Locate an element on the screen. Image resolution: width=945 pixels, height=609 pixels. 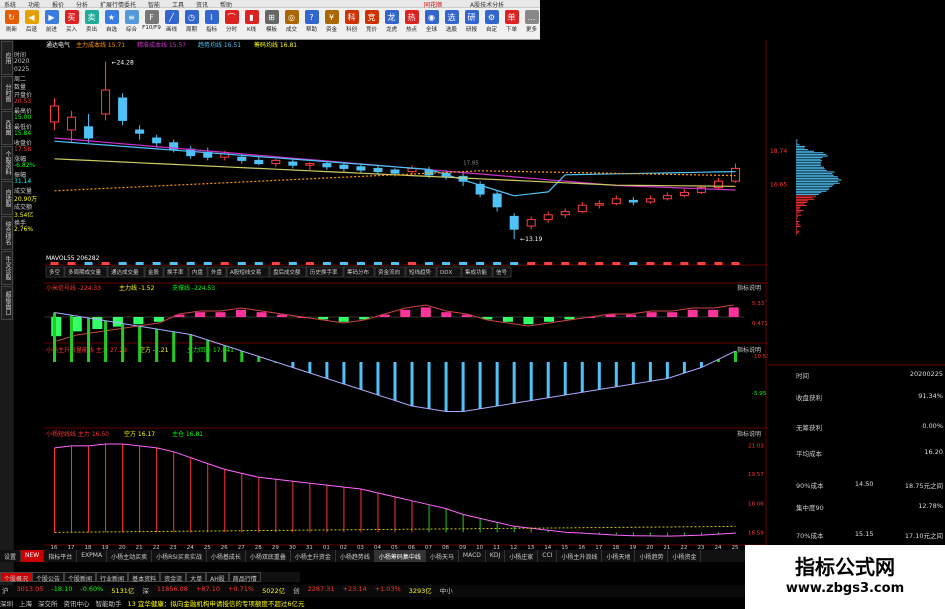
indicator-select-tab: KDJ is located at coordinates (495, 556).